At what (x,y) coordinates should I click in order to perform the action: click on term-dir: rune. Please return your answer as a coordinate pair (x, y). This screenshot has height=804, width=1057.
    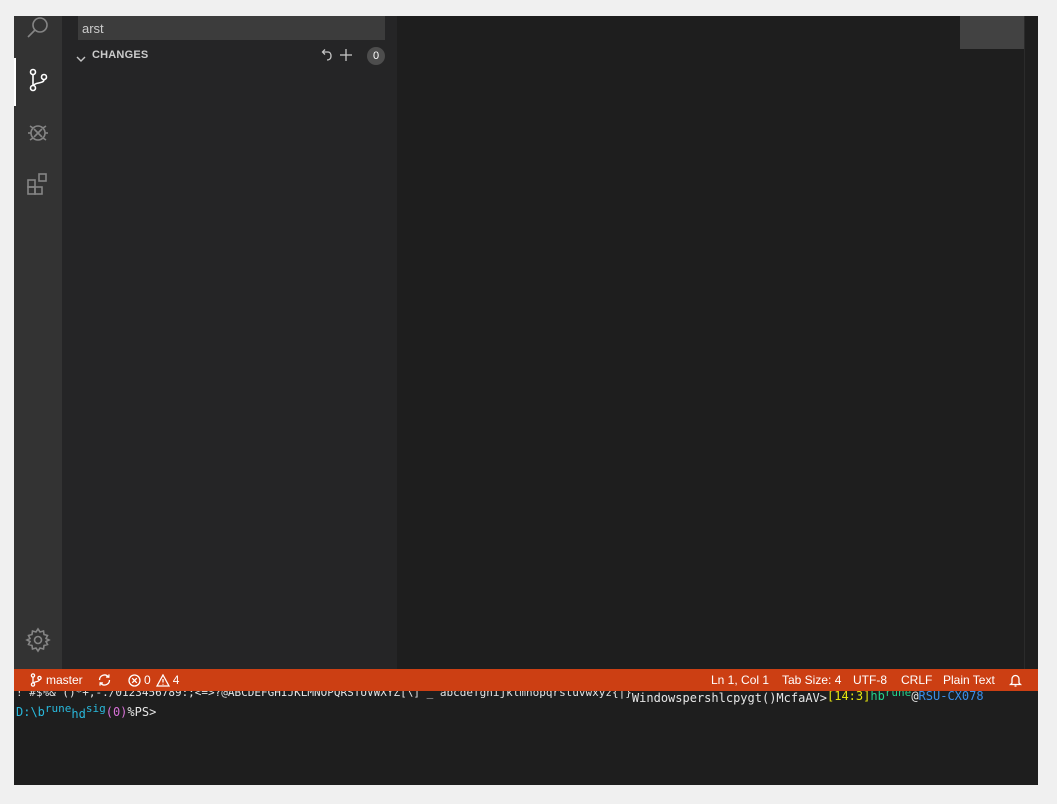
    Looking at the image, I should click on (58, 708).